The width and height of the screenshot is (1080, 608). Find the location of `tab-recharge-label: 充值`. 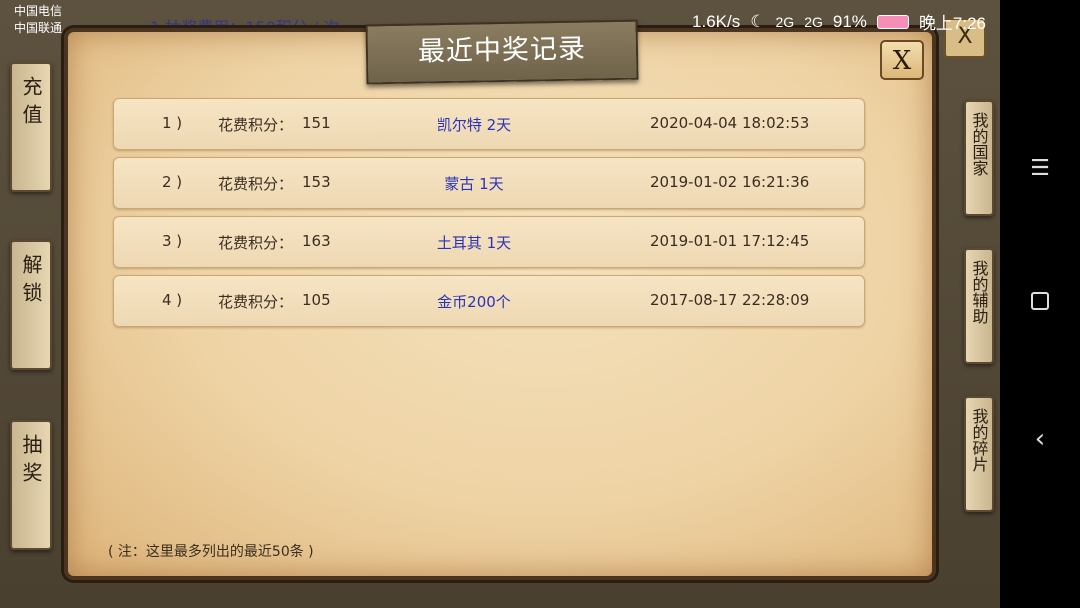

tab-recharge-label: 充值 is located at coordinates (31, 104).